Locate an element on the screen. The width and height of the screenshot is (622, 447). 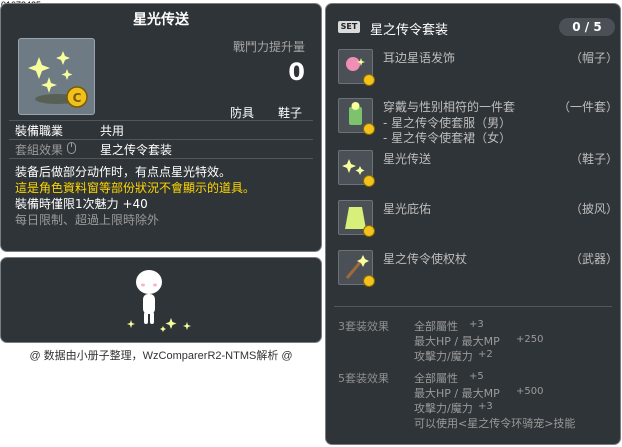
svg-text: C is located at coordinates (77, 98).